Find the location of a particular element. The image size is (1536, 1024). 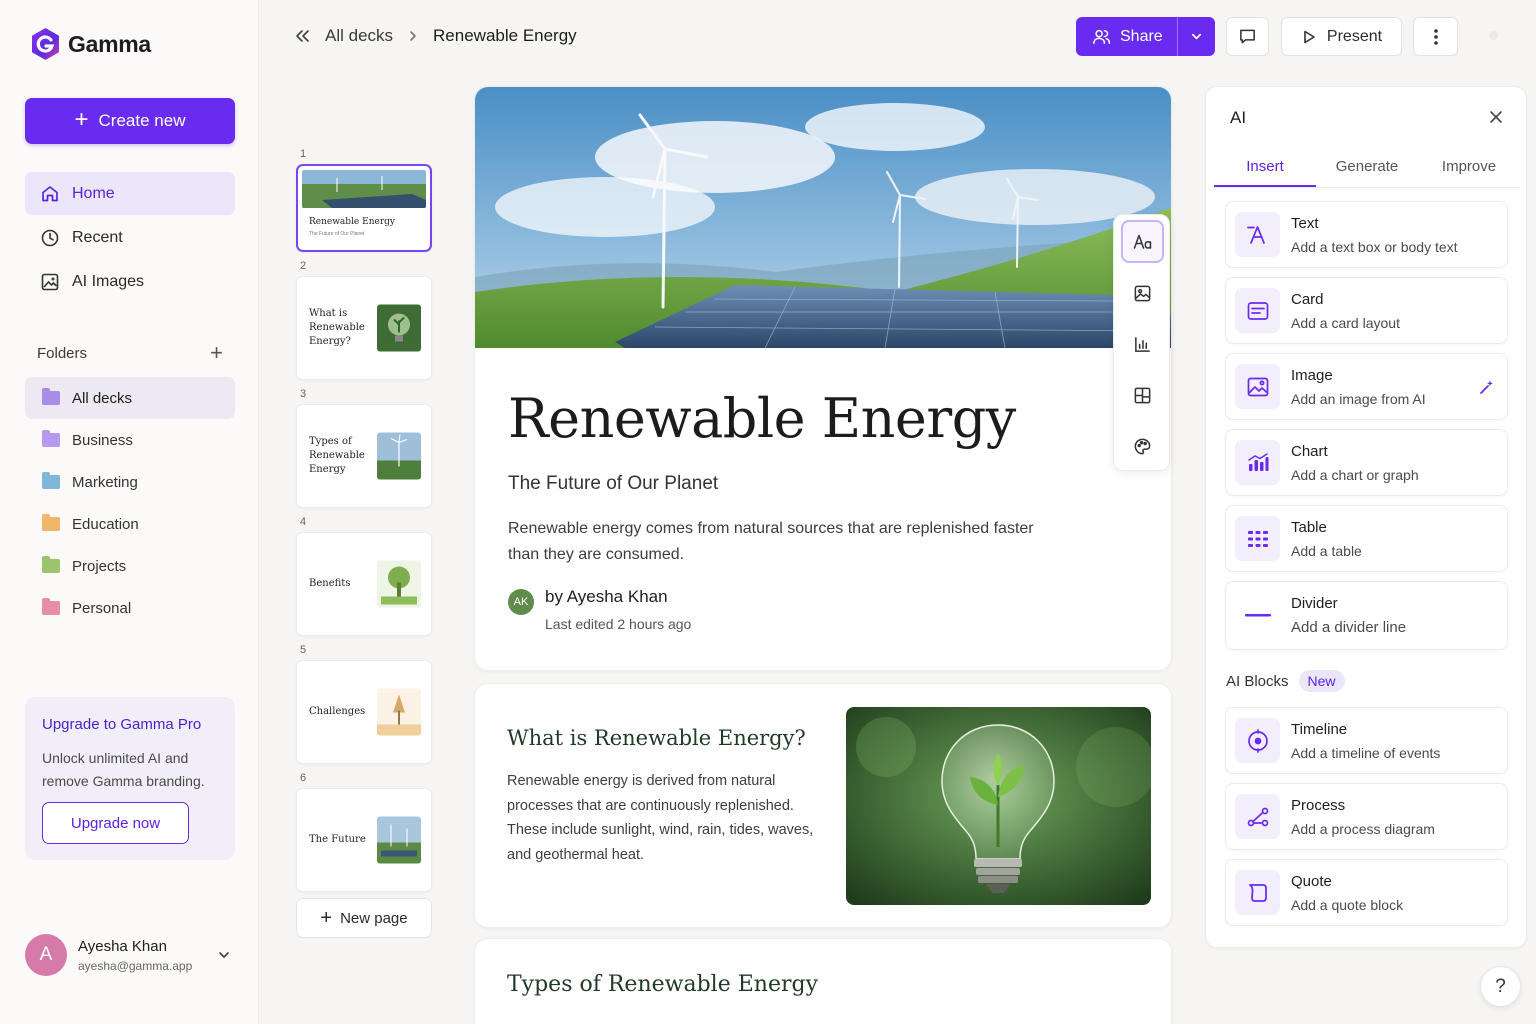

item-title: Chart is located at coordinates (1309, 451).